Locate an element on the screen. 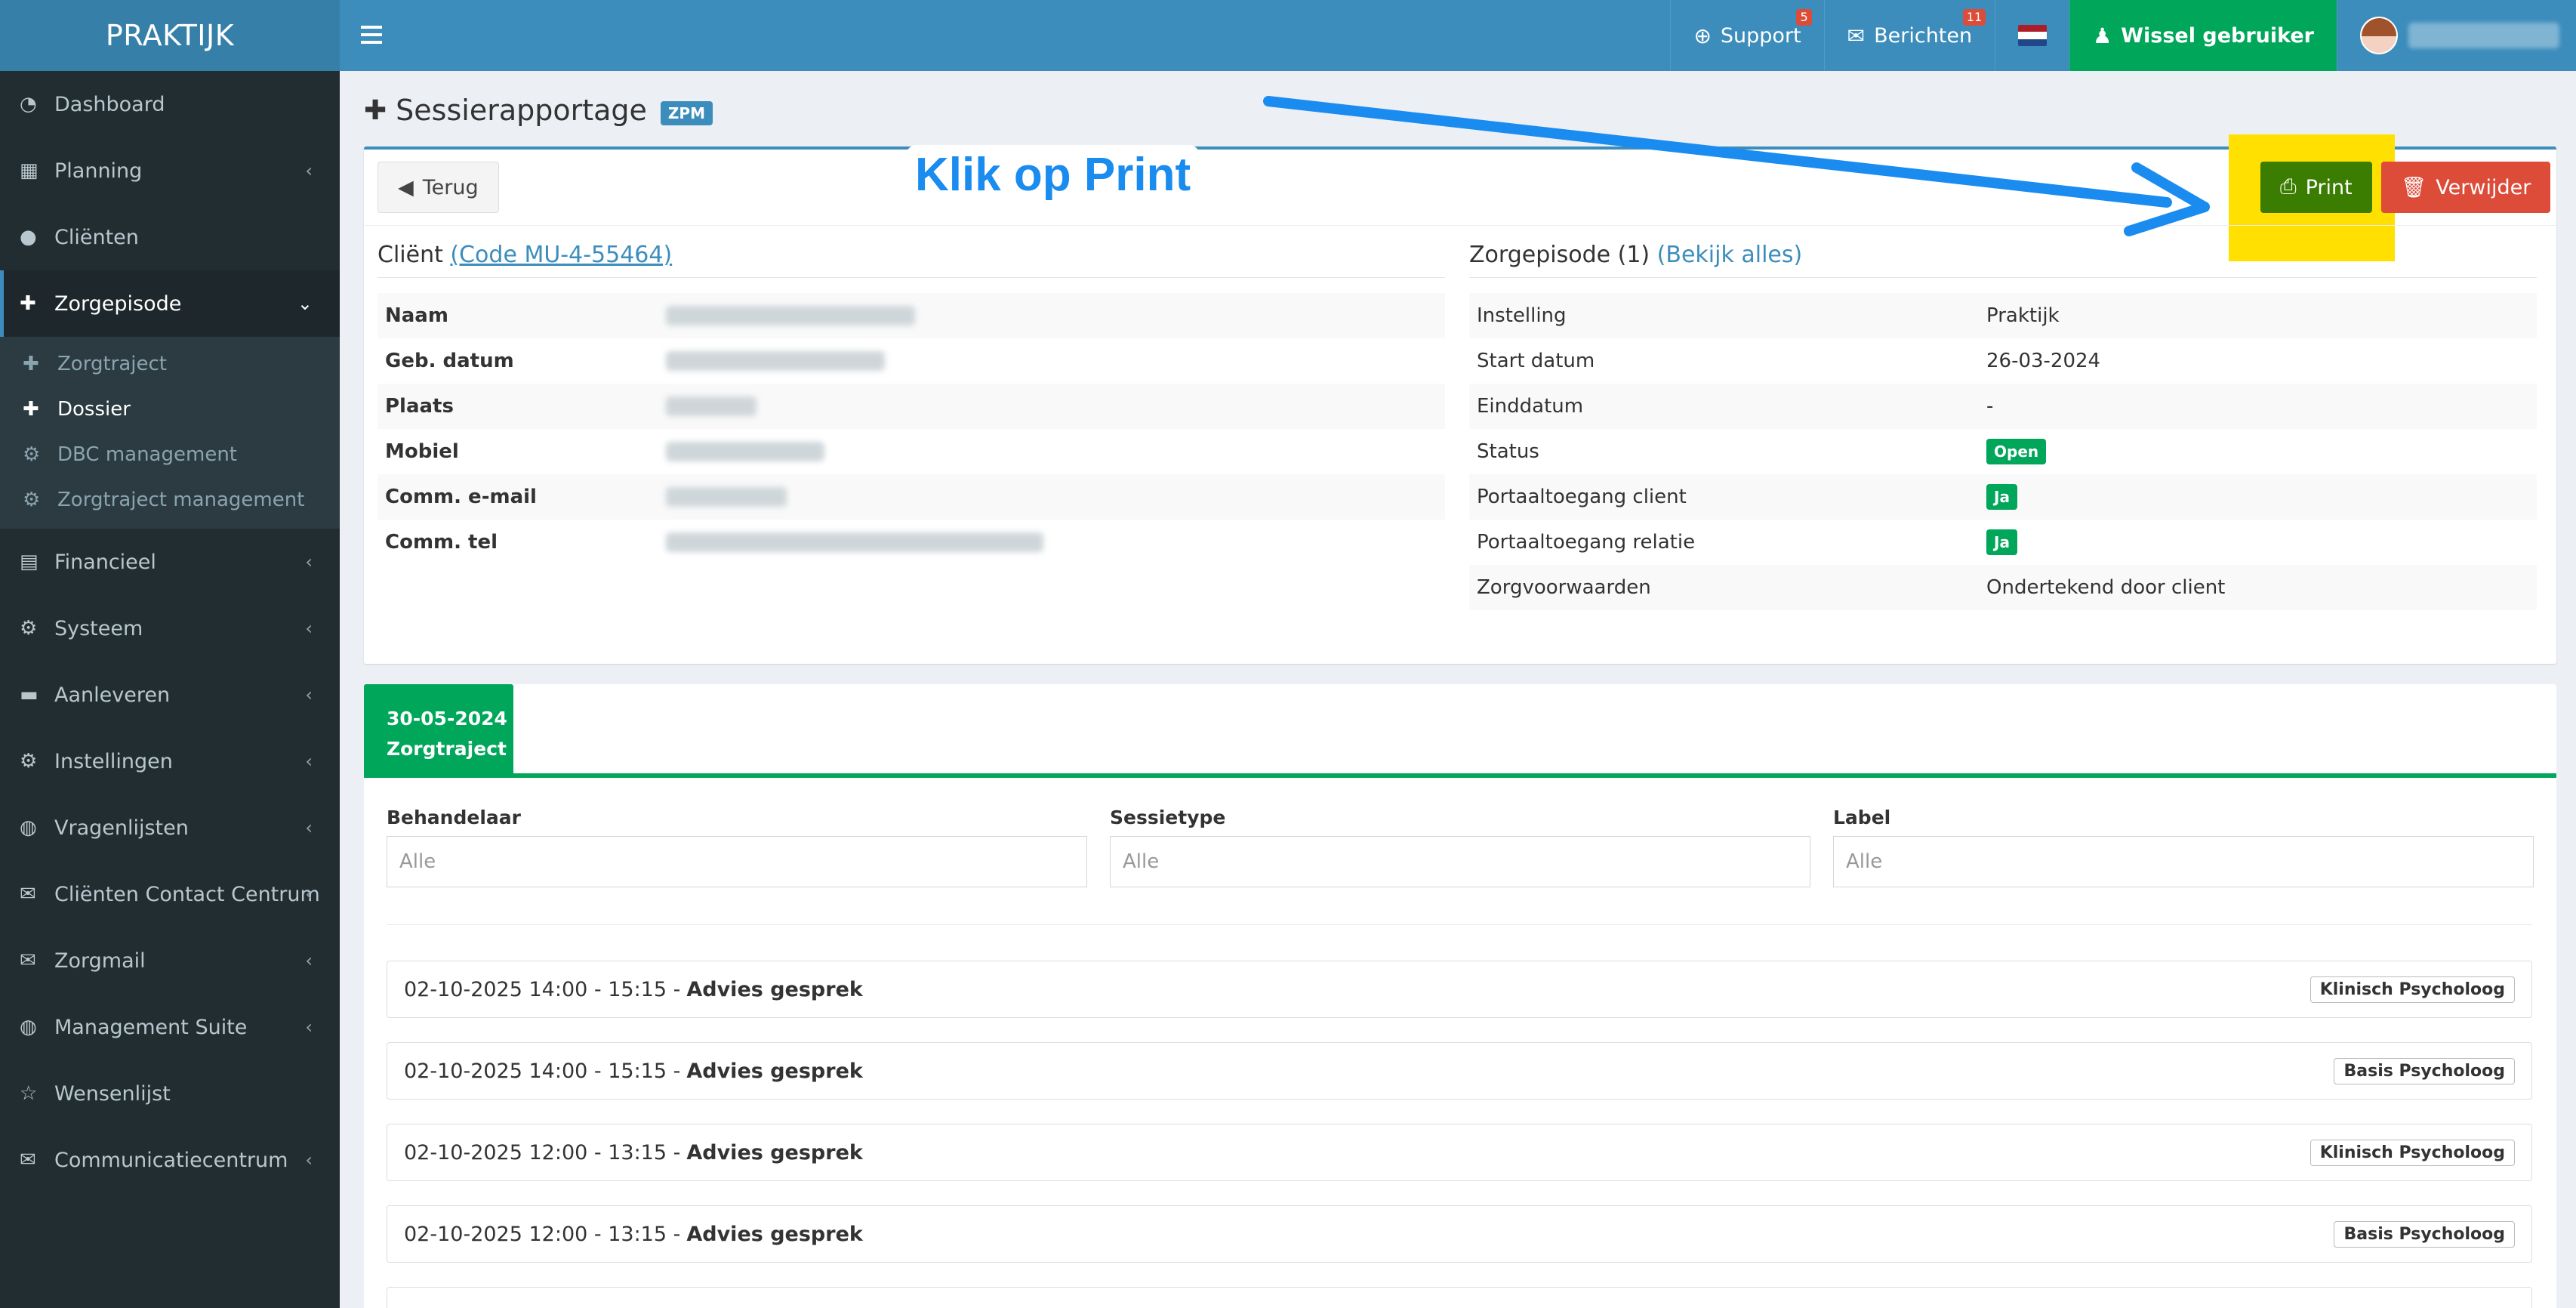 The height and width of the screenshot is (1308, 2576). sidebar-item-label: Planning is located at coordinates (98, 171).